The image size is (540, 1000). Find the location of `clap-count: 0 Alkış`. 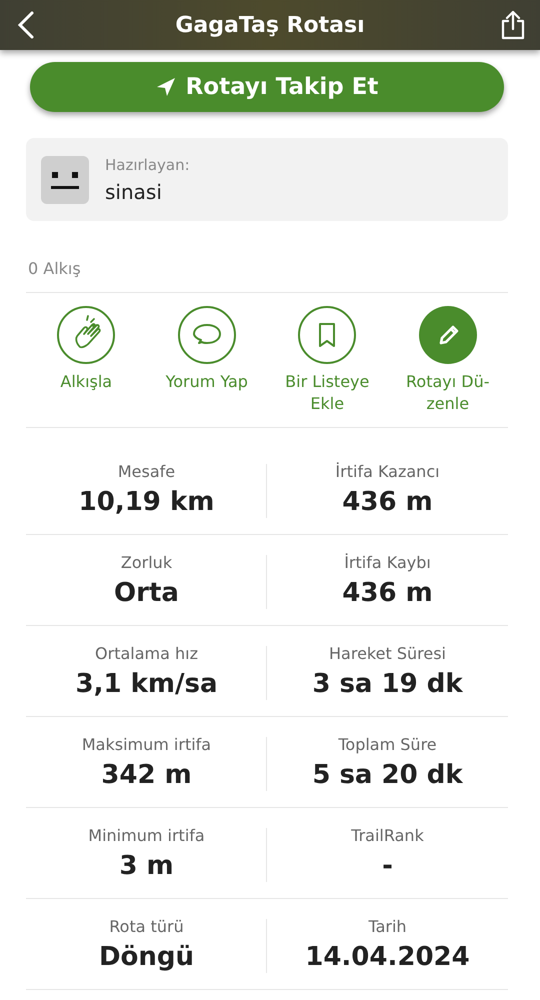

clap-count: 0 Alkış is located at coordinates (54, 268).